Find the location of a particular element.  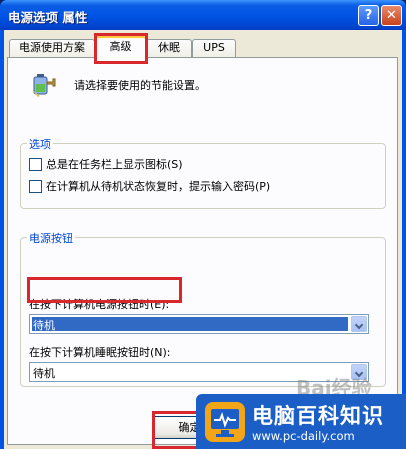

tab-advanced: 高级 is located at coordinates (120, 47).